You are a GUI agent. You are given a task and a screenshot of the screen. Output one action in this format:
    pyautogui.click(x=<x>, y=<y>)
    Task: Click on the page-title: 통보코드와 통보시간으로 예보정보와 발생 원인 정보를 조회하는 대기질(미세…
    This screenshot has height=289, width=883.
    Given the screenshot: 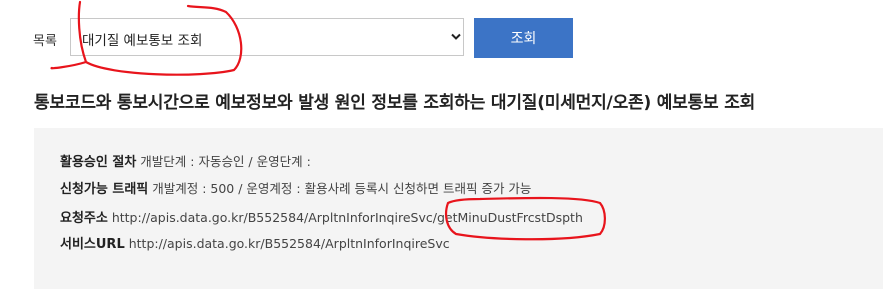 What is the action you would take?
    pyautogui.click(x=395, y=103)
    